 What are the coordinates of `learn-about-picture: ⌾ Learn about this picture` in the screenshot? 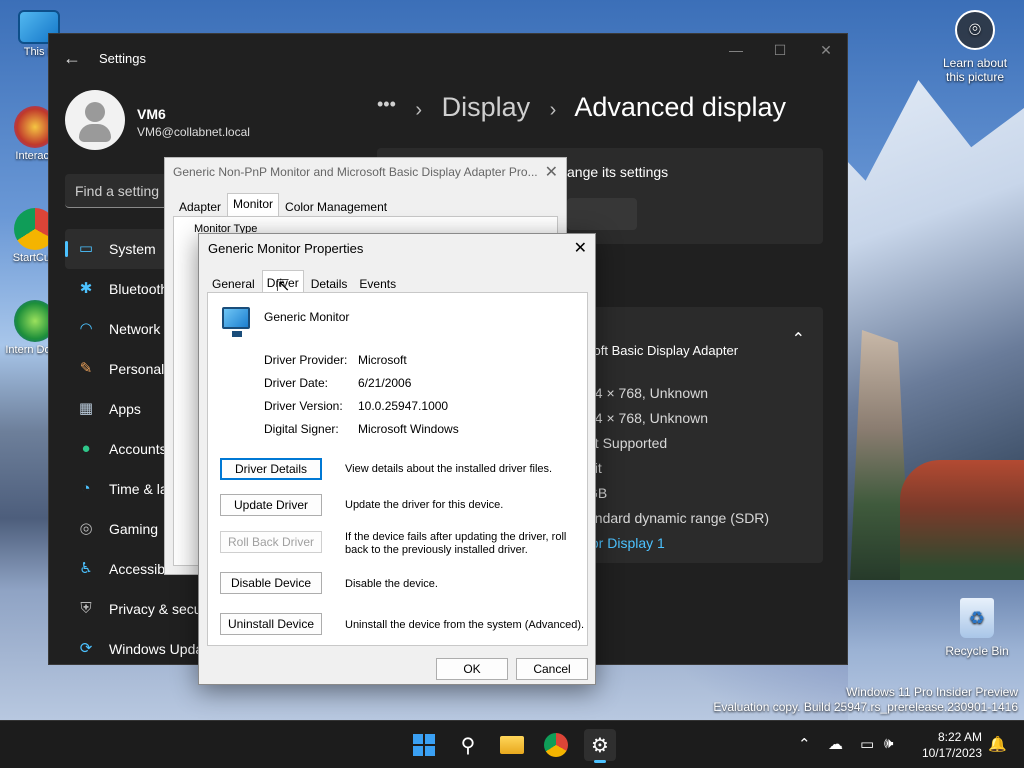 It's located at (975, 47).